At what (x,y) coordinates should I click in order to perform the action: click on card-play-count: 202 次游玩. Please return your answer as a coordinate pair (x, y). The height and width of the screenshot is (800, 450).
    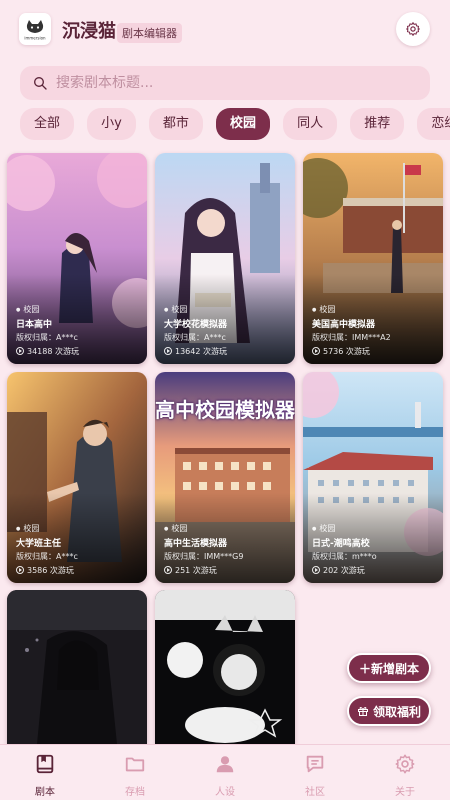
    Looking at the image, I should click on (344, 570).